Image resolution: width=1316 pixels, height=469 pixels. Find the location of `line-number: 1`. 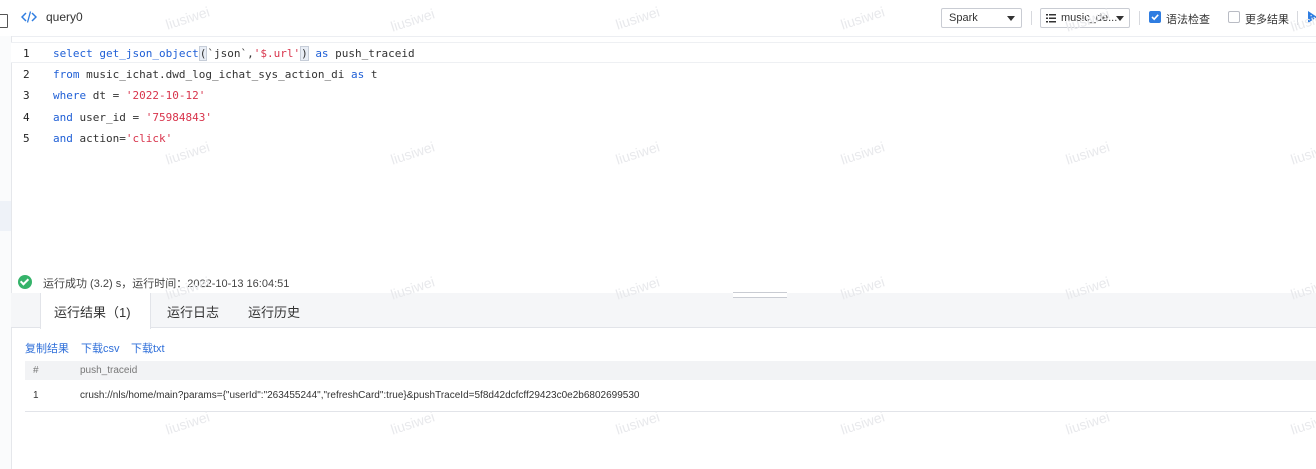

line-number: 1 is located at coordinates (26, 53).